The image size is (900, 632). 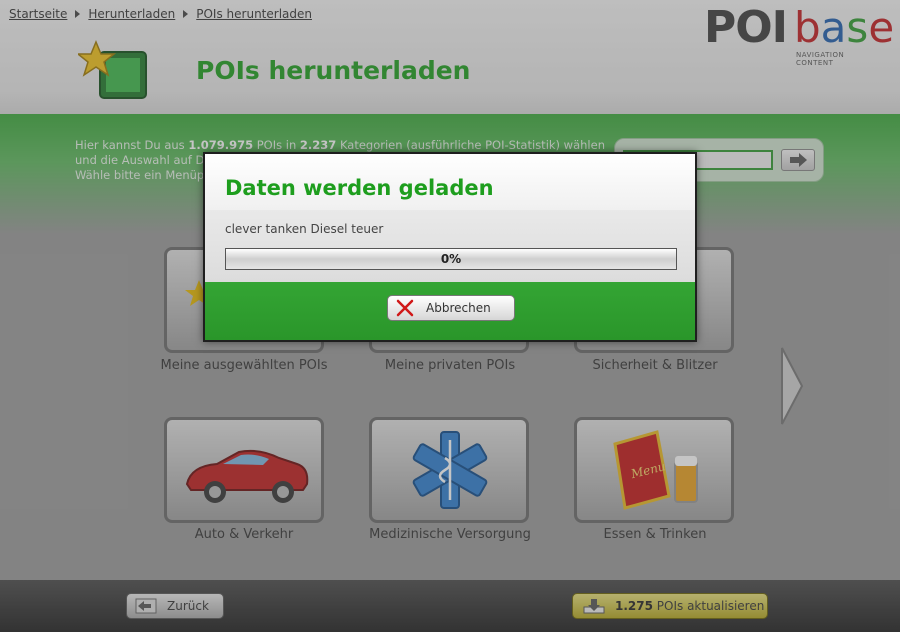 I want to click on intro-text-part: POIs in, so click(x=276, y=145).